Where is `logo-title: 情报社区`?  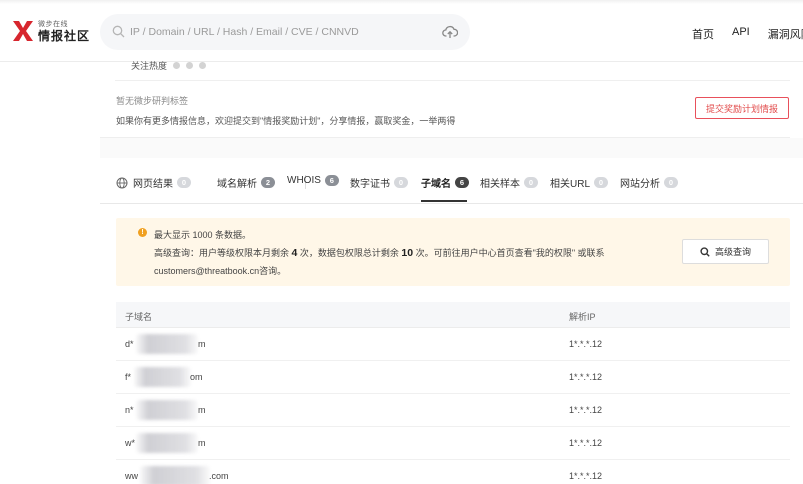
logo-title: 情报社区 is located at coordinates (64, 35).